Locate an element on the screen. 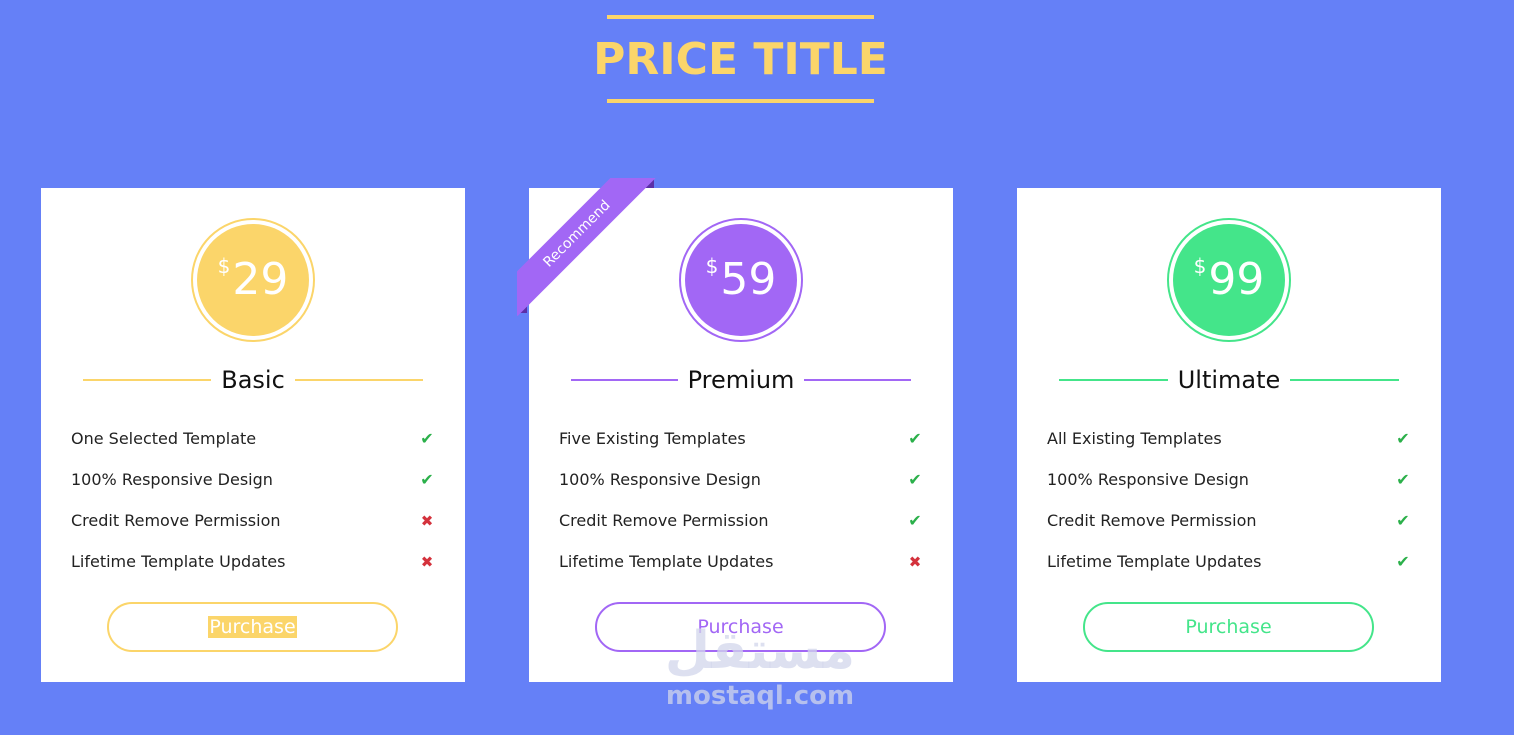 Image resolution: width=1514 pixels, height=735 pixels. feature-item: Five Existing Templates ✔ is located at coordinates (741, 438).